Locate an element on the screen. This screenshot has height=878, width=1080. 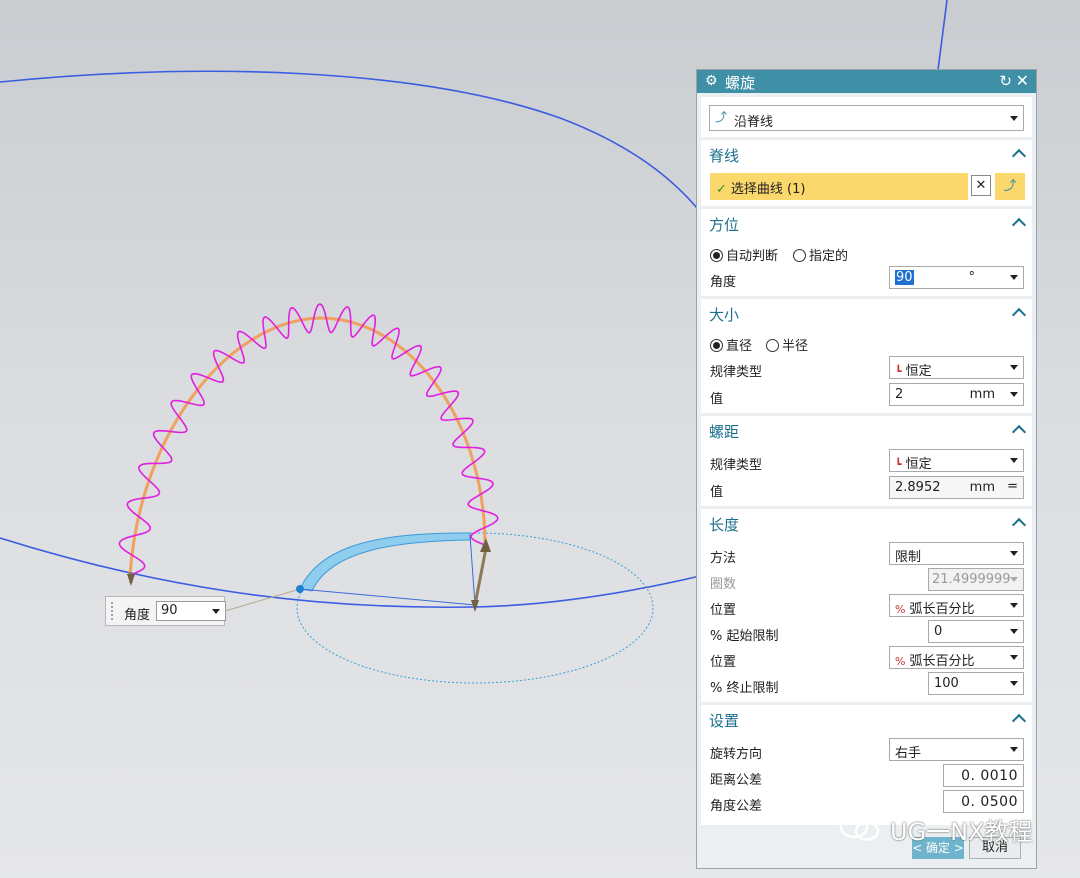
start-limit-value: 0 is located at coordinates (938, 631).